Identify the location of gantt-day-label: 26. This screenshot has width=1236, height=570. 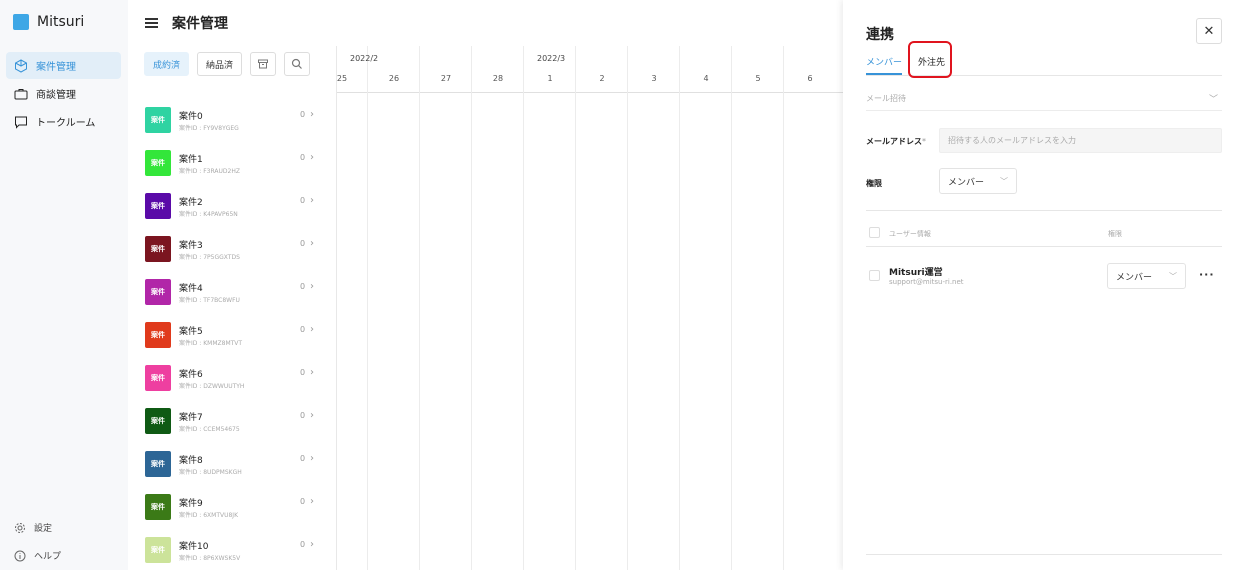
(394, 78).